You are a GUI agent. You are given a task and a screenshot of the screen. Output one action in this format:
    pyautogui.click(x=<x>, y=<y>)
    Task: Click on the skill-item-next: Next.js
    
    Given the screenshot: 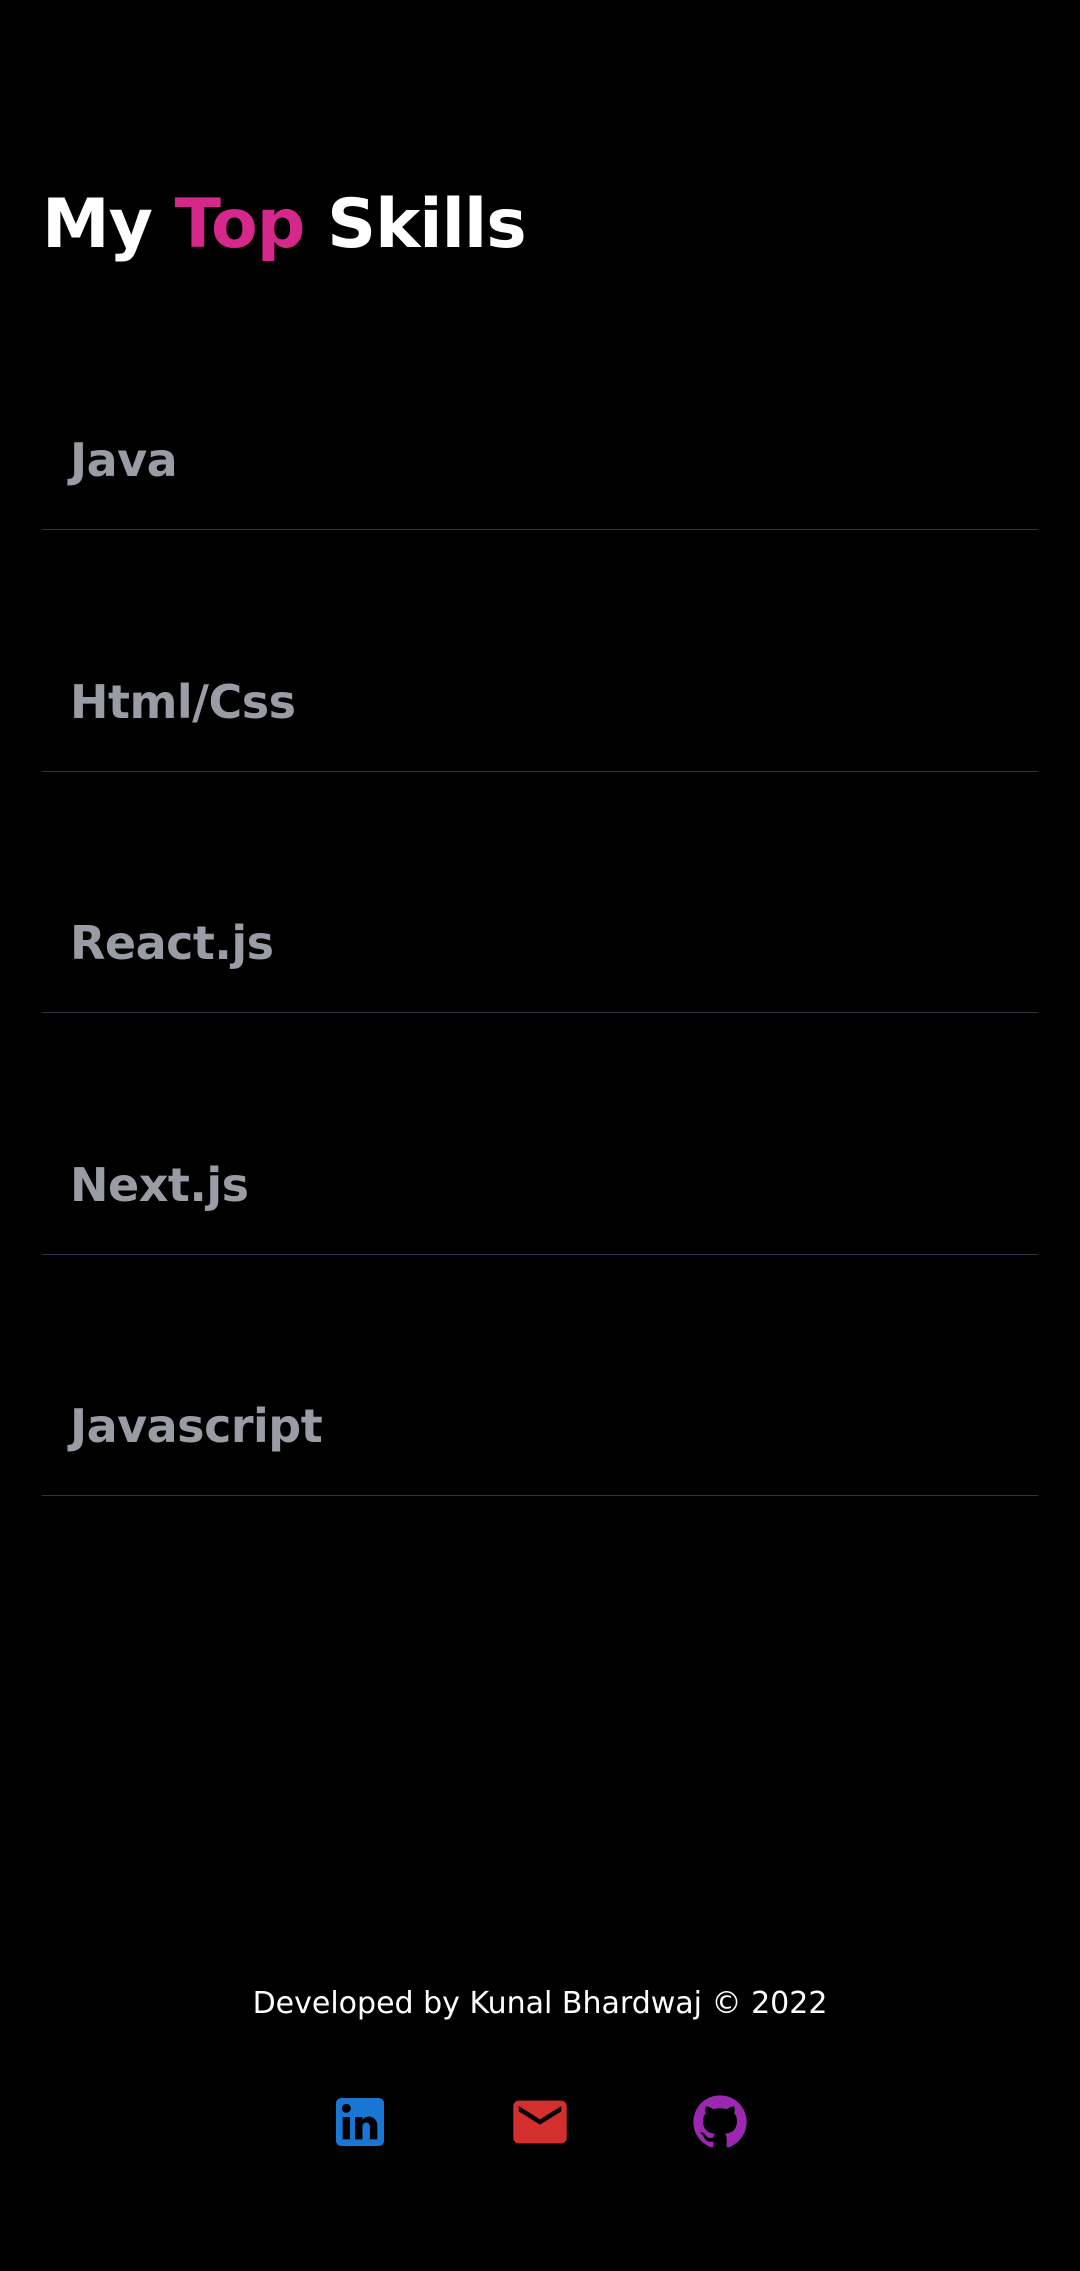 What is the action you would take?
    pyautogui.click(x=540, y=1135)
    